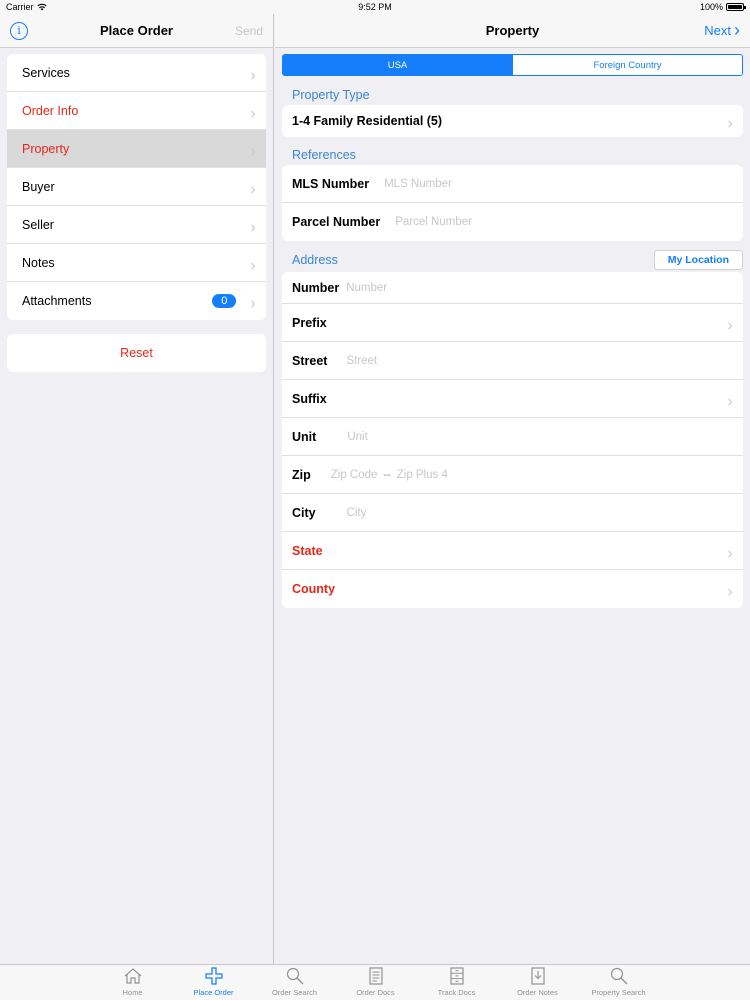  I want to click on tab-label: Place Order, so click(213, 992).